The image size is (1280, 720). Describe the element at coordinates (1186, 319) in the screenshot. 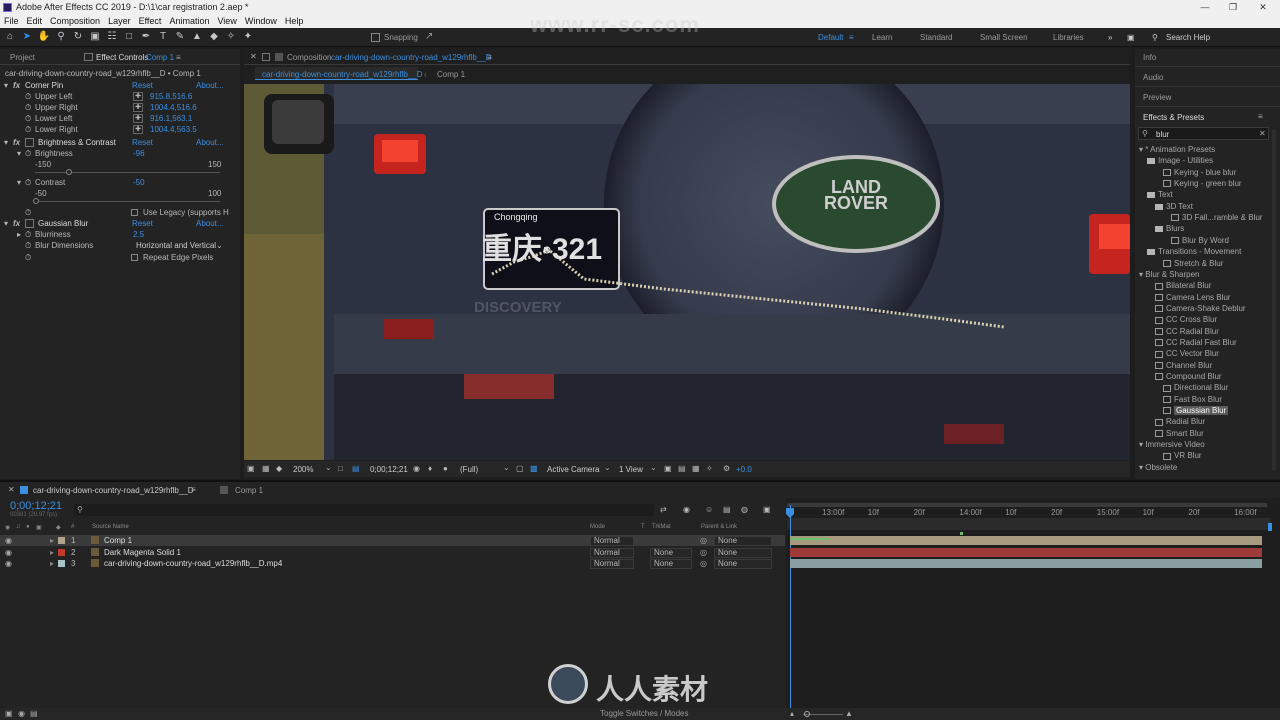

I see `preset-tree-item: CC Cross Blur` at that location.